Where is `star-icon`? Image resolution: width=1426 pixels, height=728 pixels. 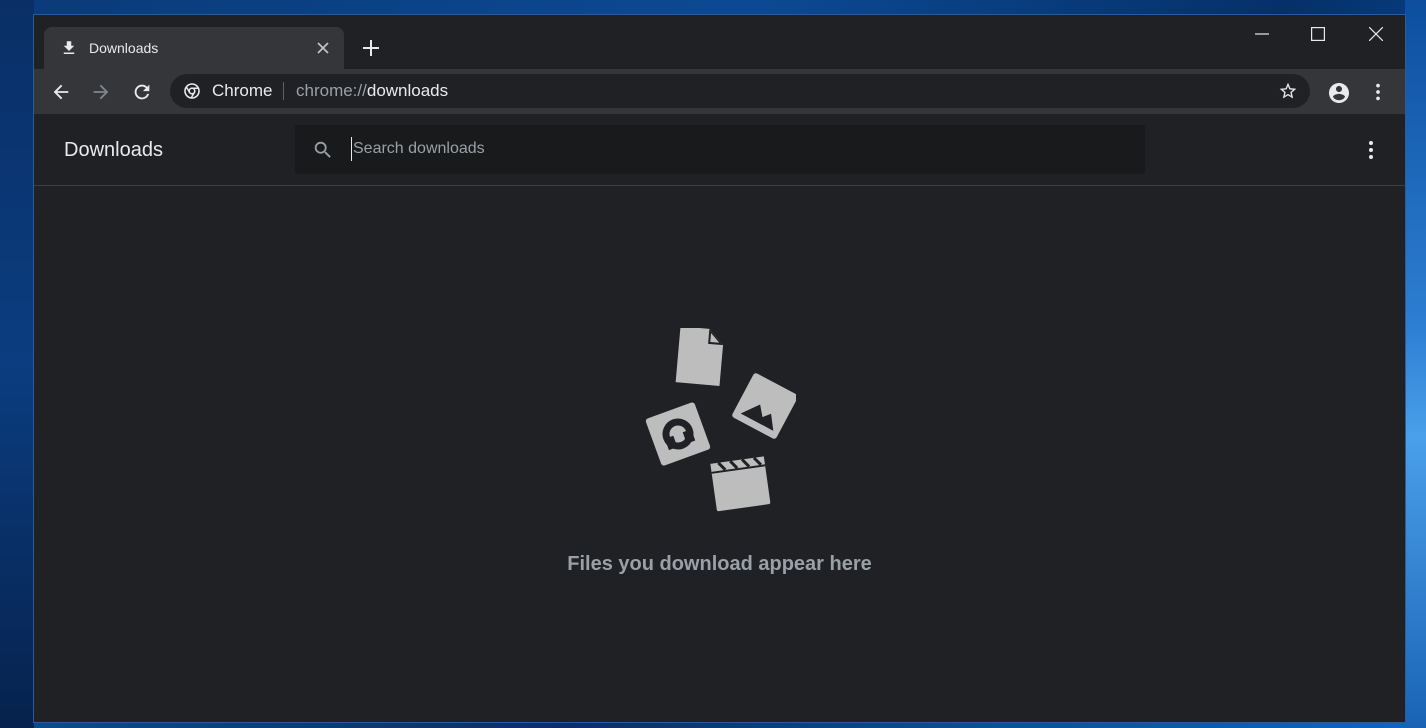 star-icon is located at coordinates (1288, 91).